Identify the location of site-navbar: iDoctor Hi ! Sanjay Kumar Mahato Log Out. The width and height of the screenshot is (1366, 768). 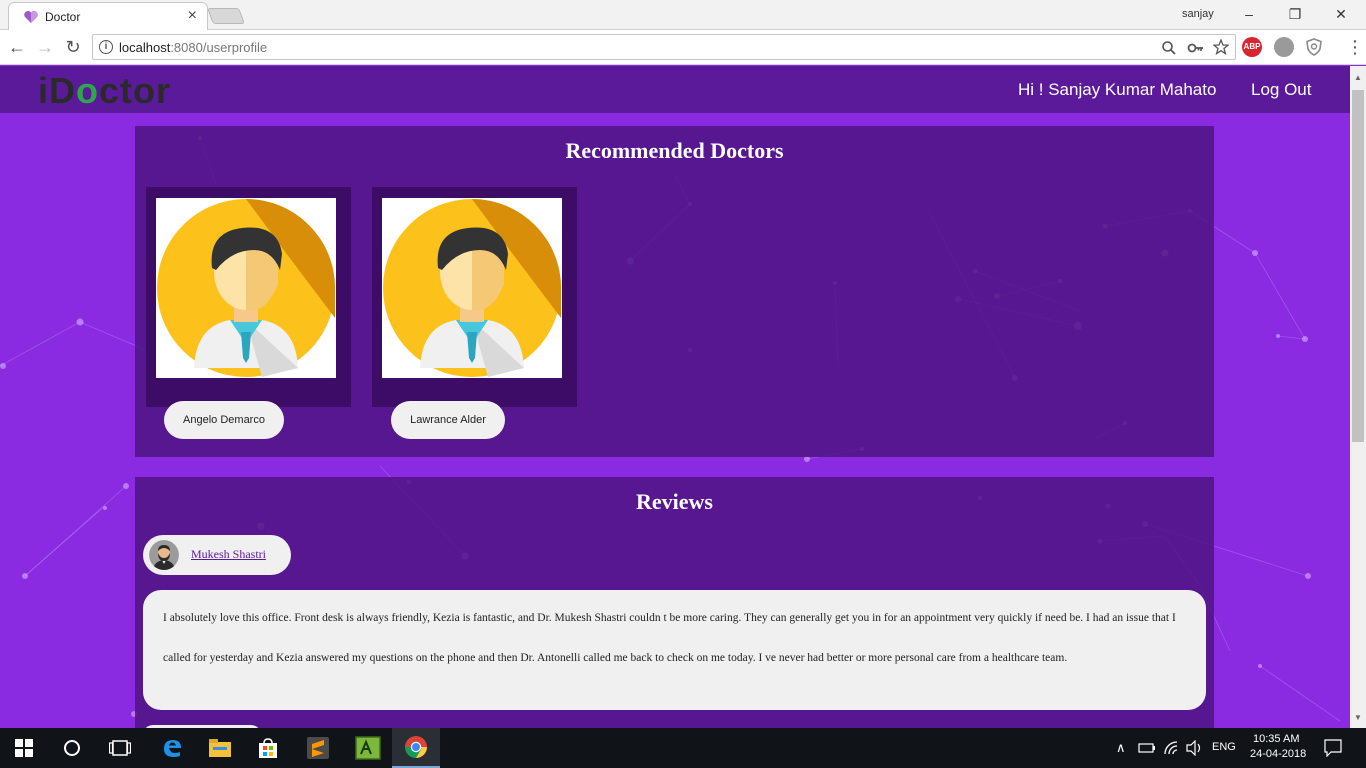
(675, 89).